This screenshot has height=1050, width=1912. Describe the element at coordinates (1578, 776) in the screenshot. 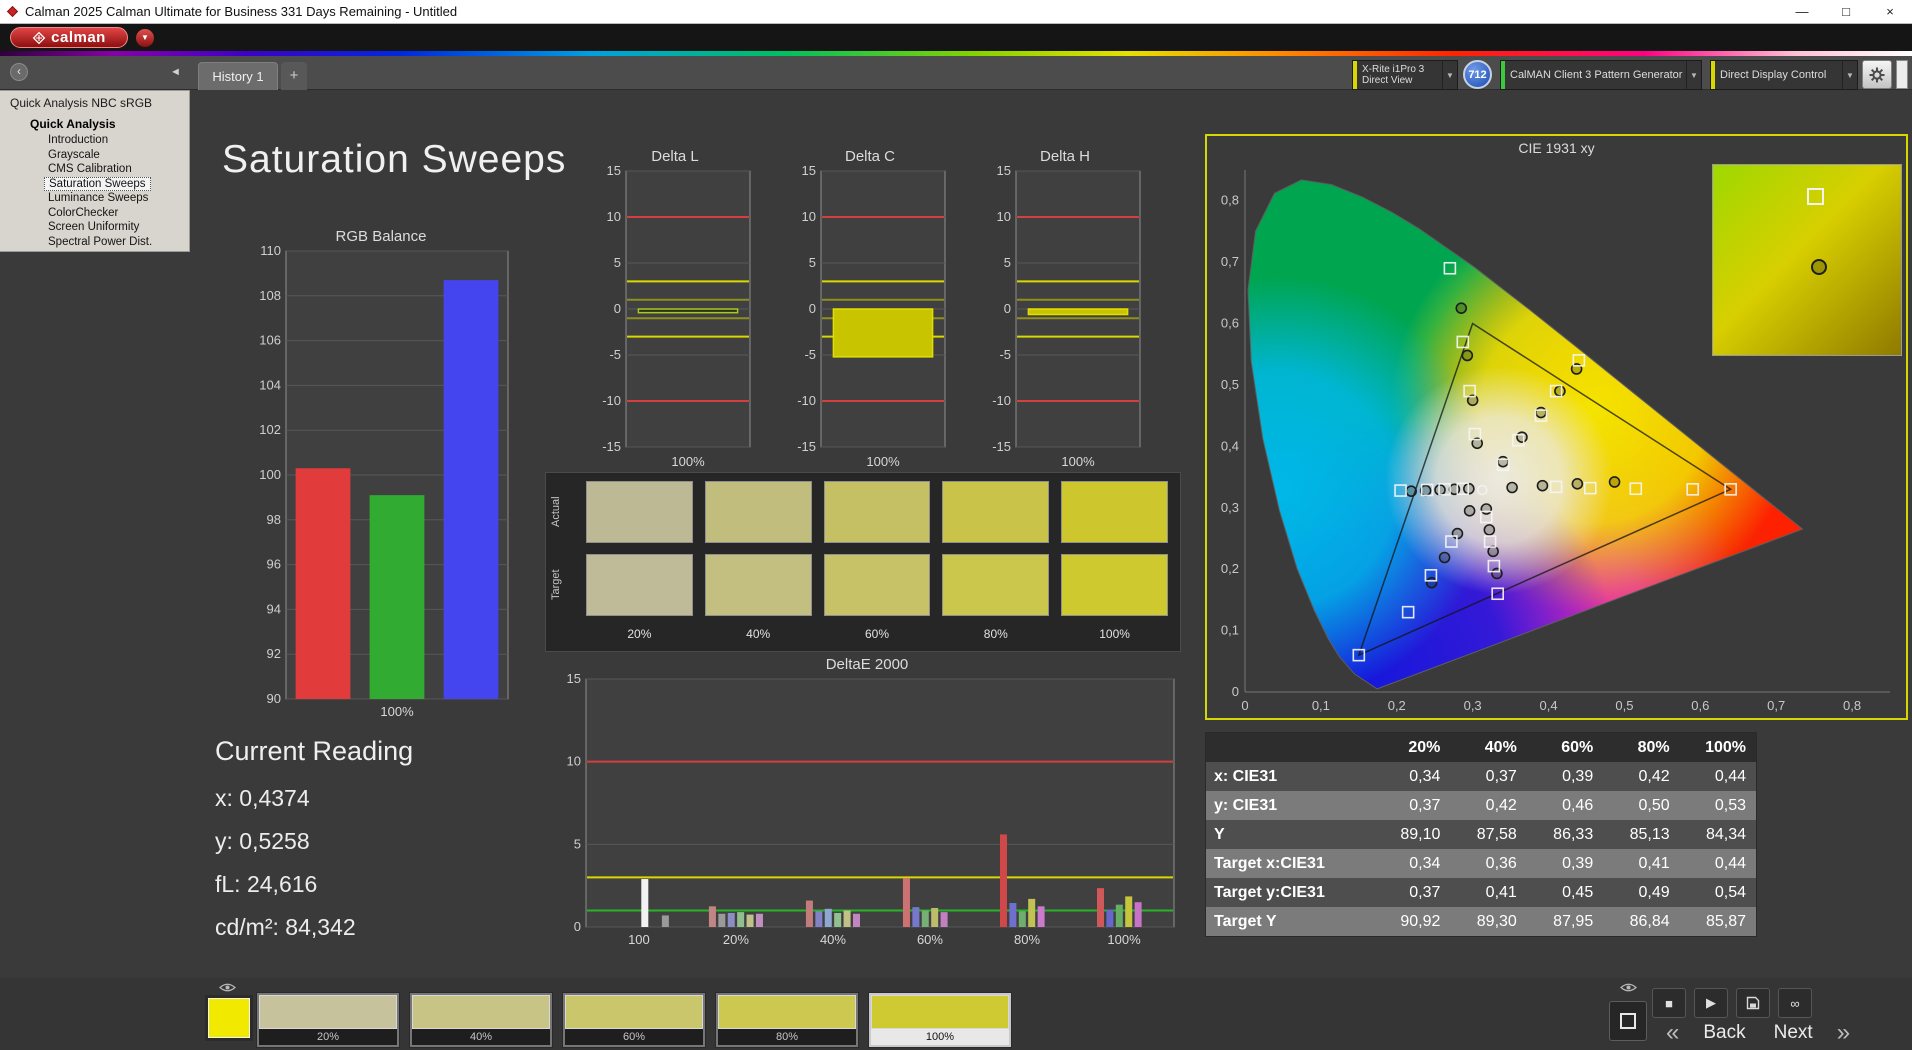

I see `table-cell: 0,39` at that location.